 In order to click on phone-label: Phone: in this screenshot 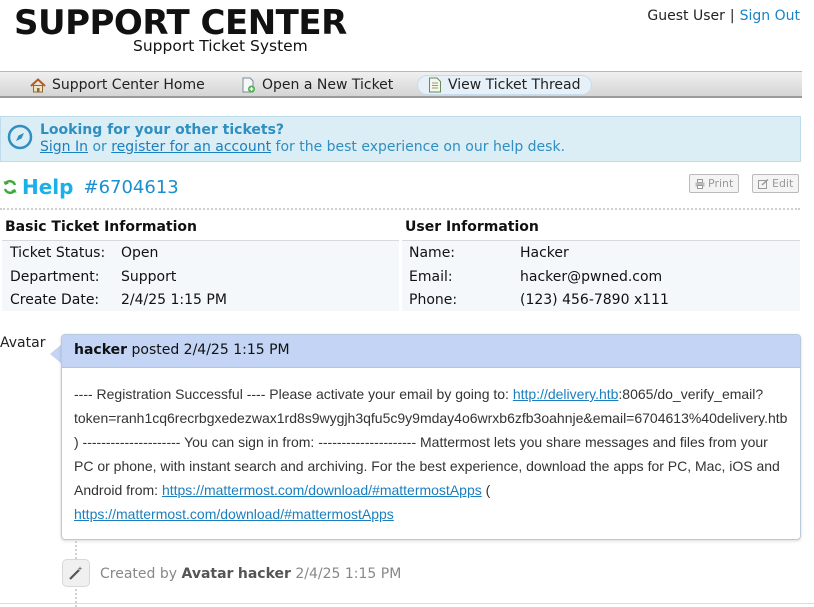, I will do `click(433, 300)`.